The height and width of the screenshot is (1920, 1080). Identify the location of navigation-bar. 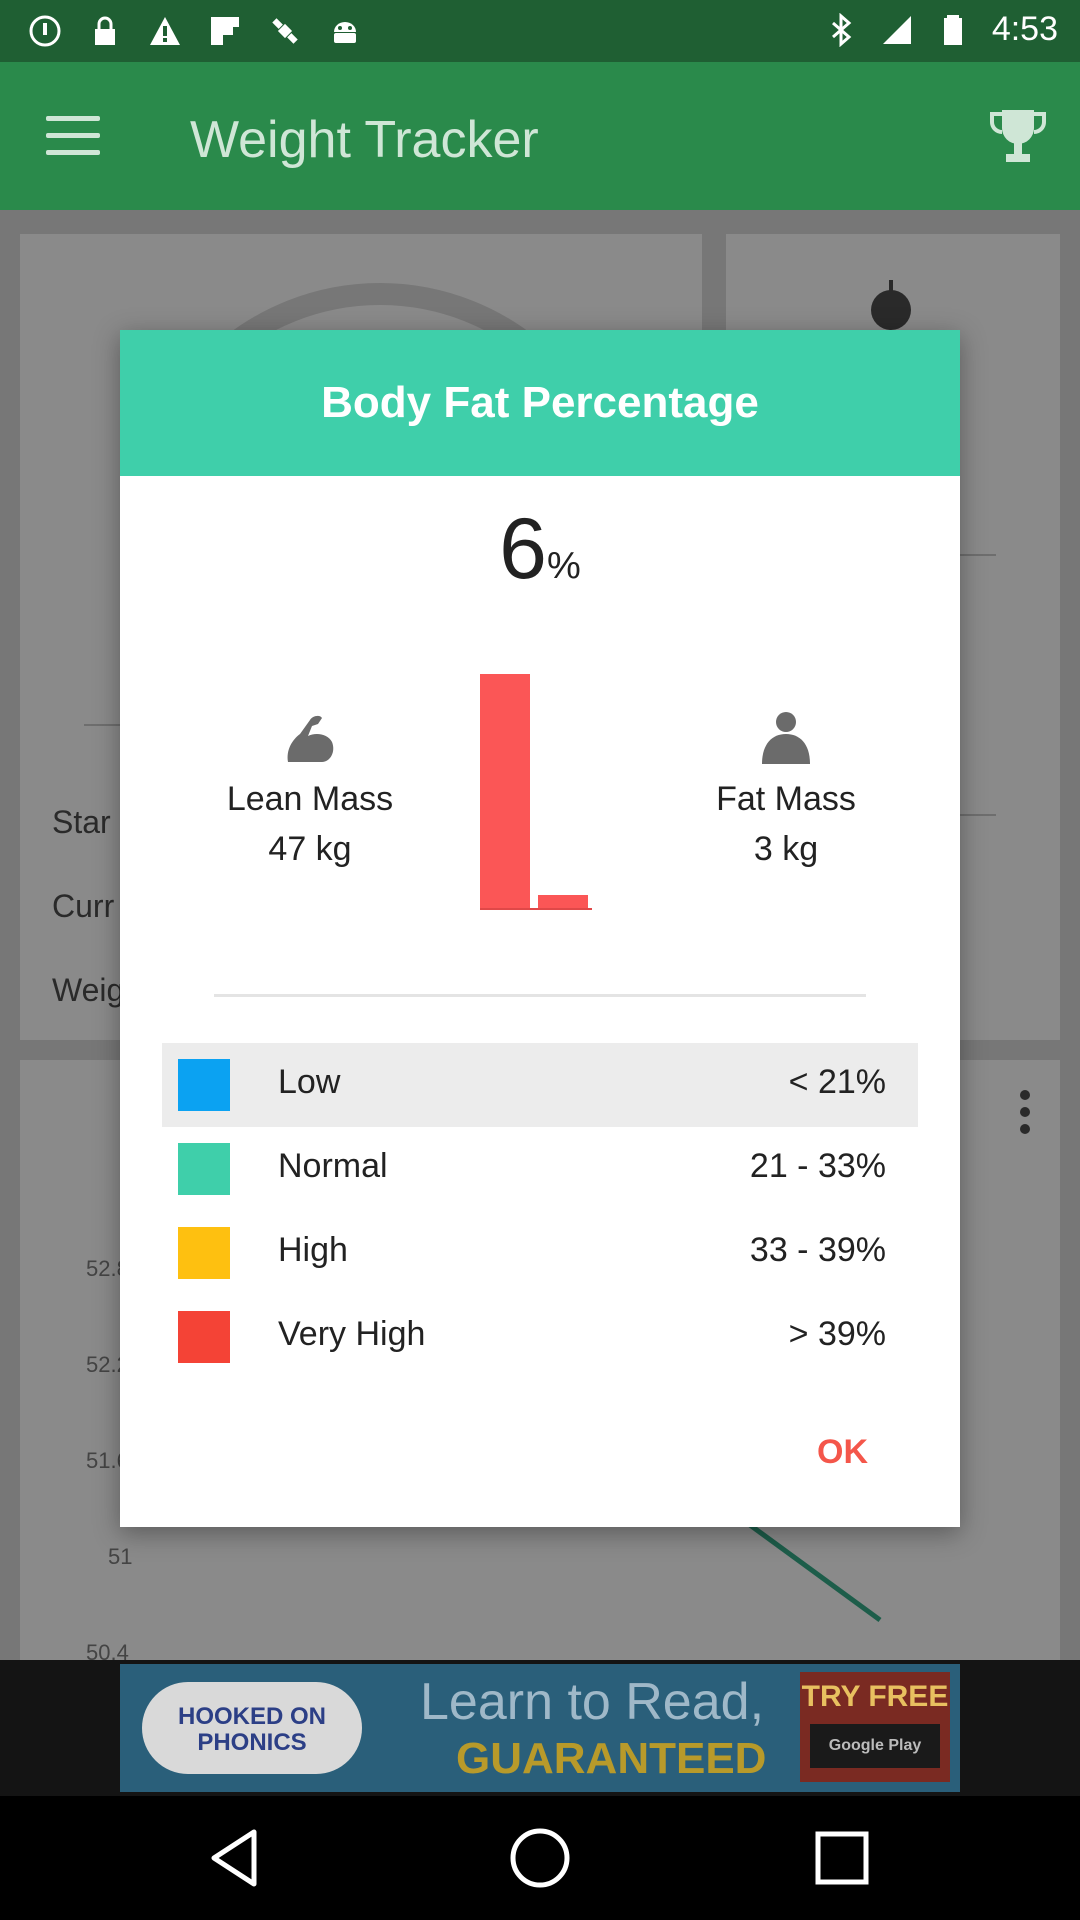
(540, 1858).